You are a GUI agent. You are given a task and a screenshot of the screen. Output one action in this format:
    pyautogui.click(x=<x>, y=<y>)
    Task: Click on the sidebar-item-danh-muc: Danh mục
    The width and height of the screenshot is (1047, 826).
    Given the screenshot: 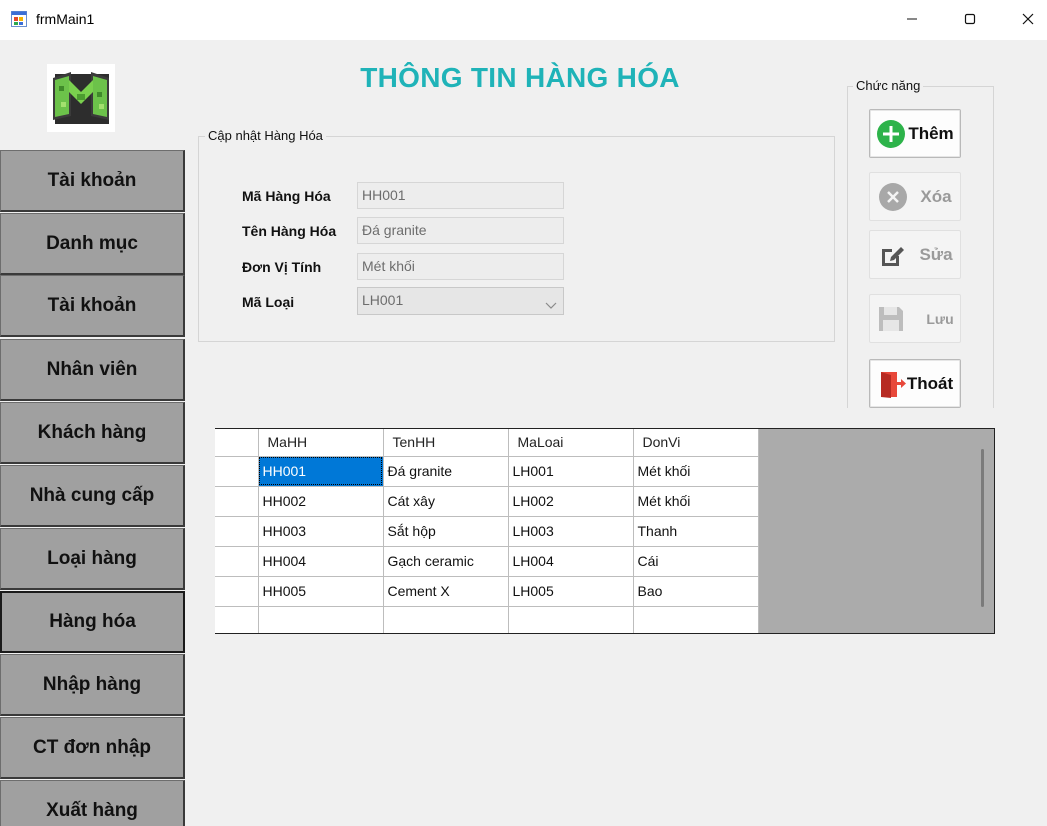 What is the action you would take?
    pyautogui.click(x=92, y=244)
    